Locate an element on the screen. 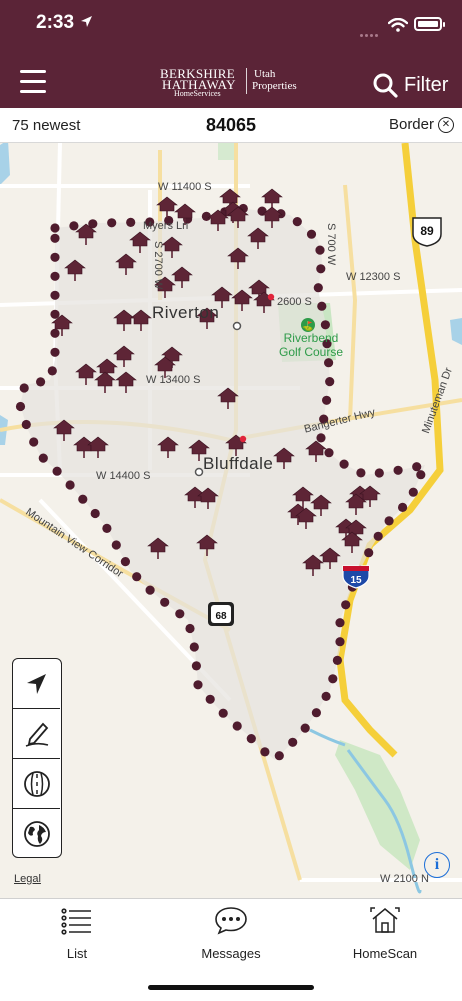 Image resolution: width=462 pixels, height=1001 pixels. locate-button is located at coordinates (36, 684).